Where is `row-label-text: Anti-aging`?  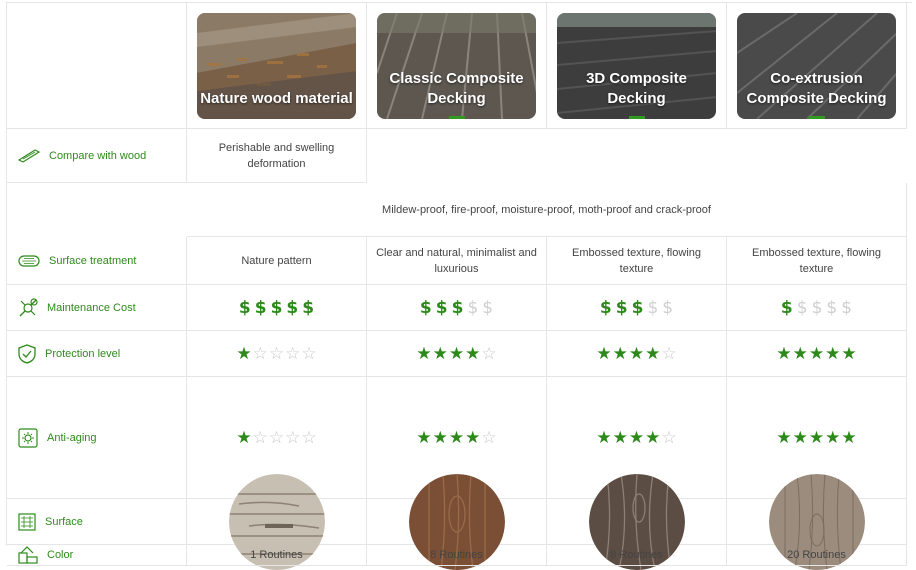
row-label-text: Anti-aging is located at coordinates (72, 437).